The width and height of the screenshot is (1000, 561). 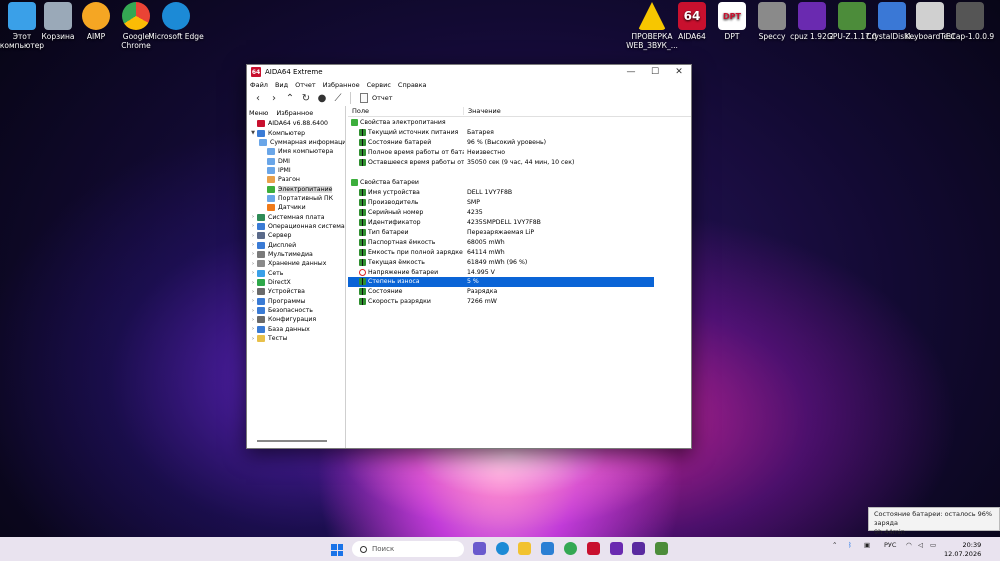 I want to click on tree-item: Имя компьютера, so click(x=296, y=151).